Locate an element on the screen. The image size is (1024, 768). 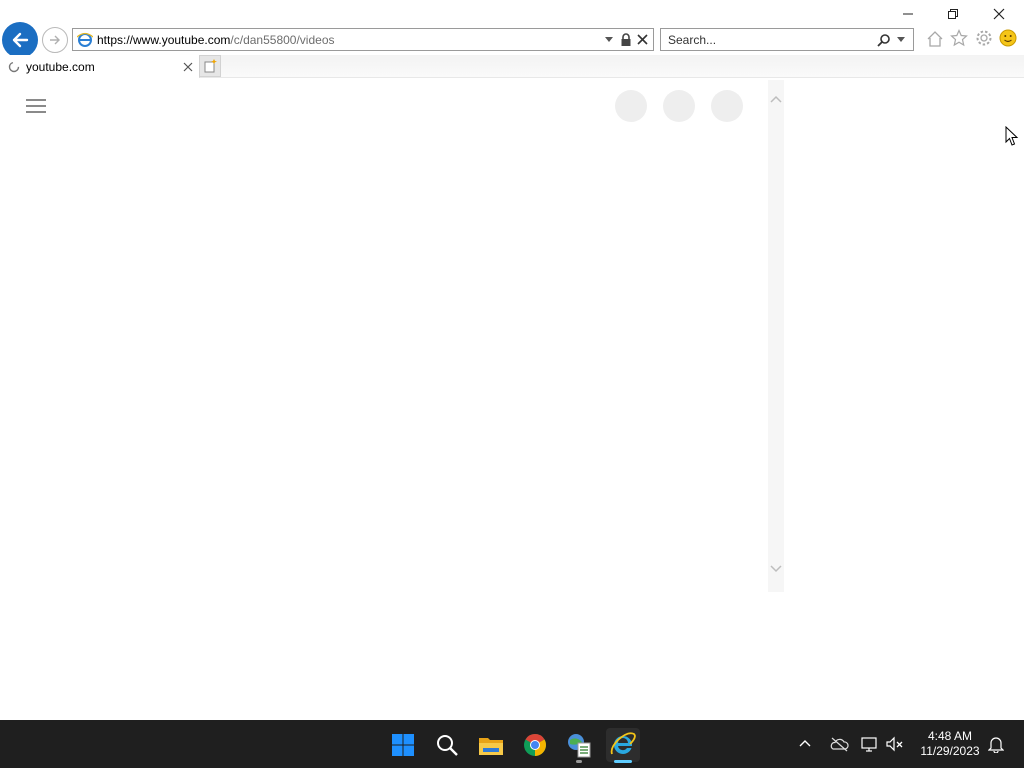
ie-page-icon is located at coordinates (85, 39).